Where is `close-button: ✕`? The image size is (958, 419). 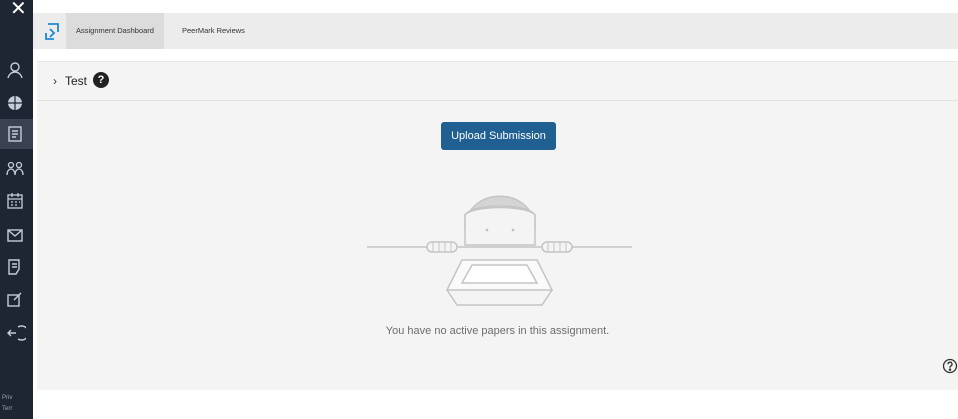
close-button: ✕ is located at coordinates (16, 18).